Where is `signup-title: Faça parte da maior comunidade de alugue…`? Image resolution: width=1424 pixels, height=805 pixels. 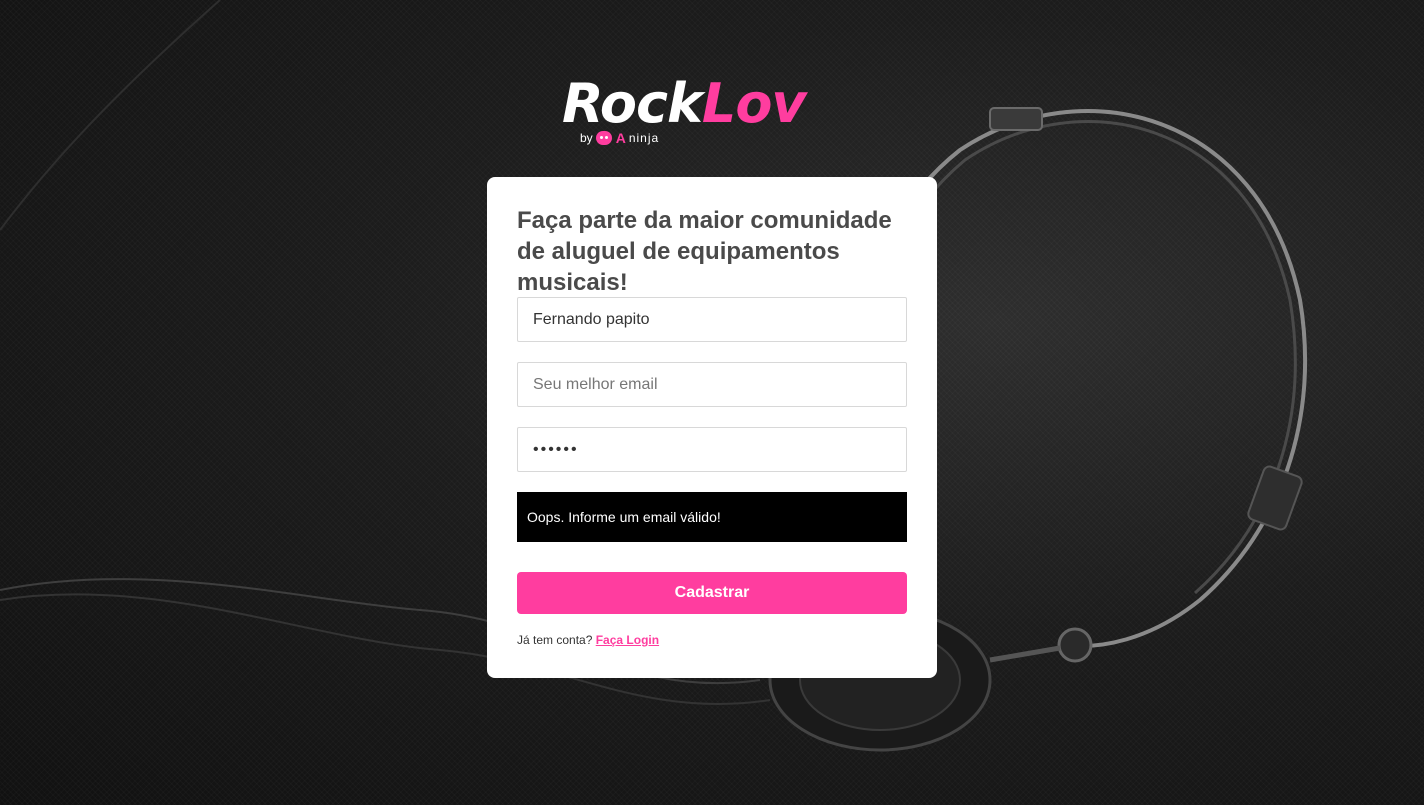
signup-title: Faça parte da maior comunidade de alugue… is located at coordinates (704, 251).